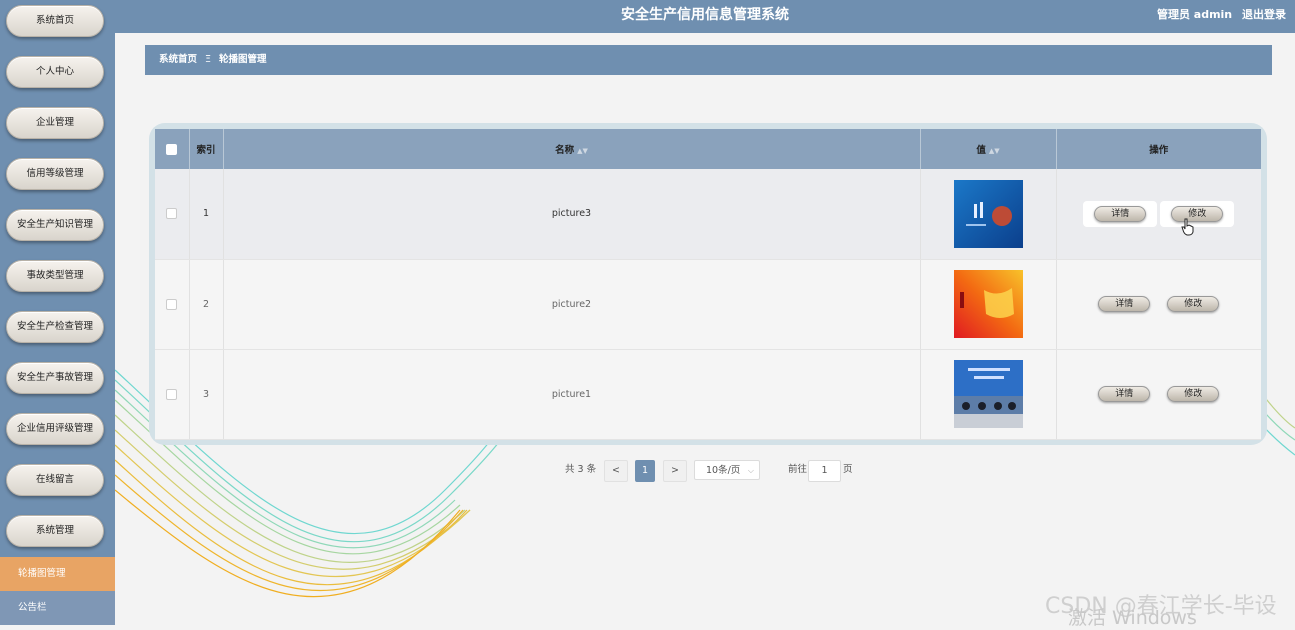 Image resolution: width=1295 pixels, height=630 pixels. What do you see at coordinates (208, 59) in the screenshot?
I see `breadcrumb-separator: Ξ` at bounding box center [208, 59].